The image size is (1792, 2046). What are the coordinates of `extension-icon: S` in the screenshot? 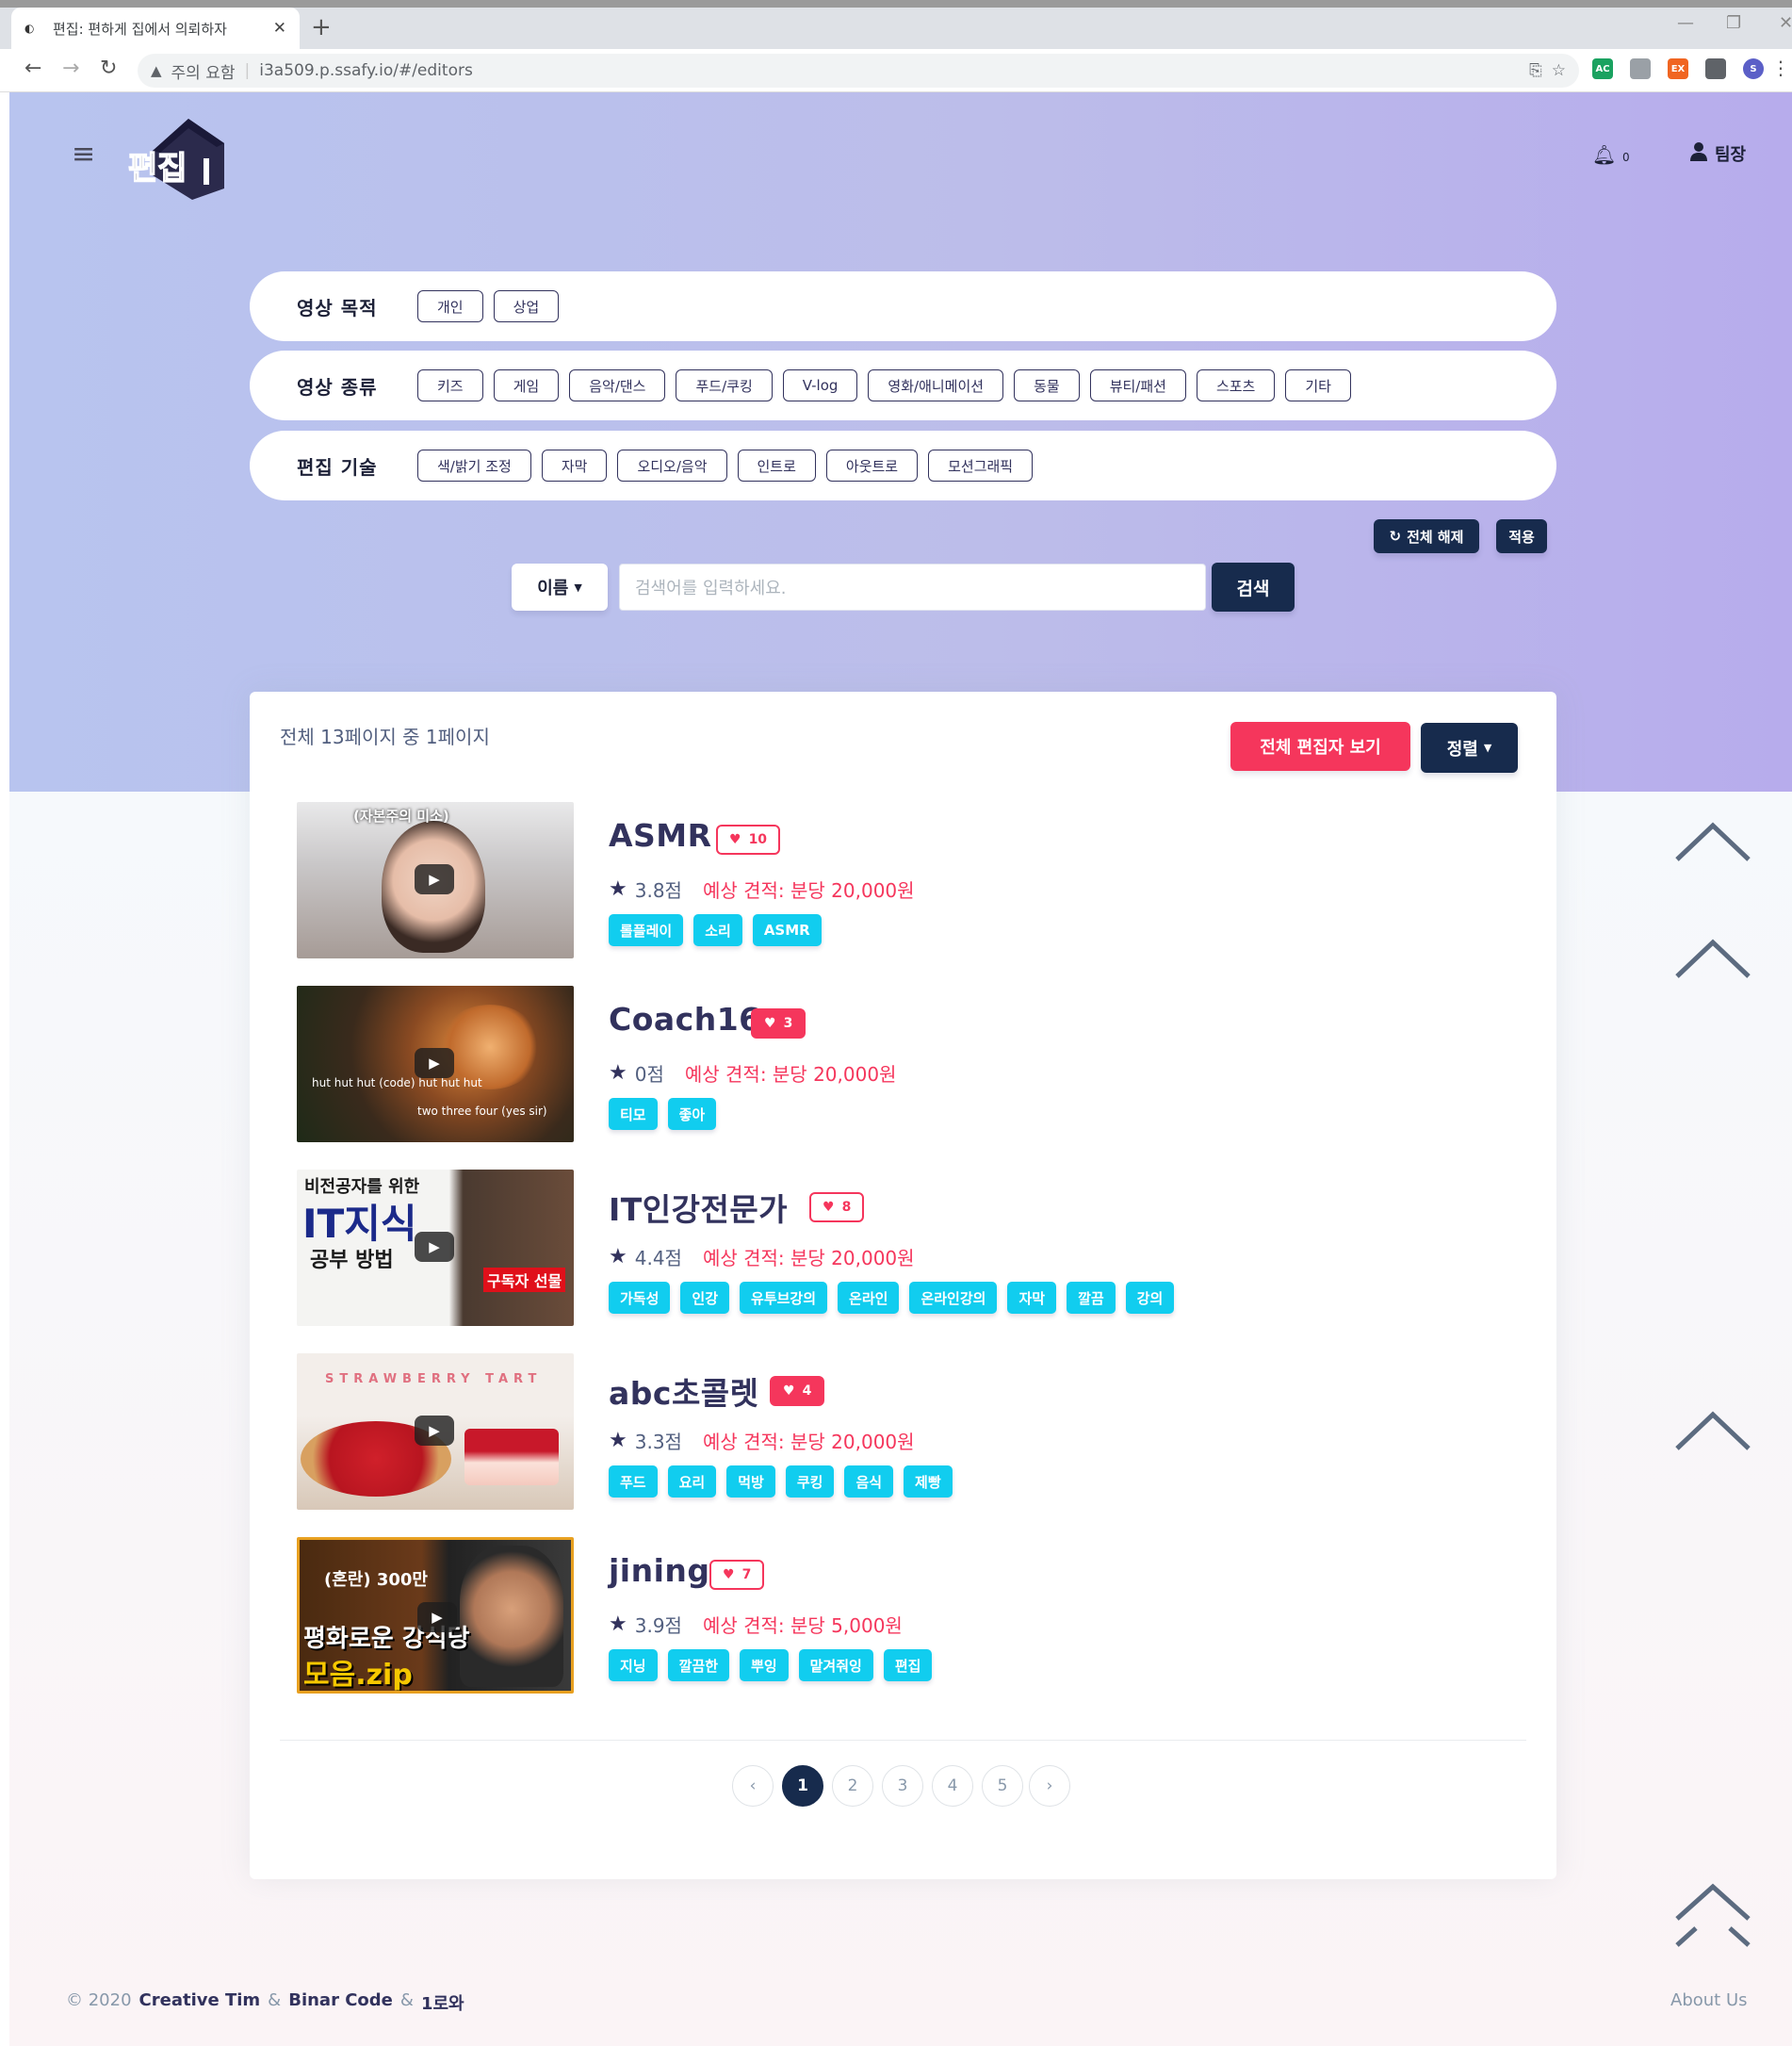 It's located at (1753, 68).